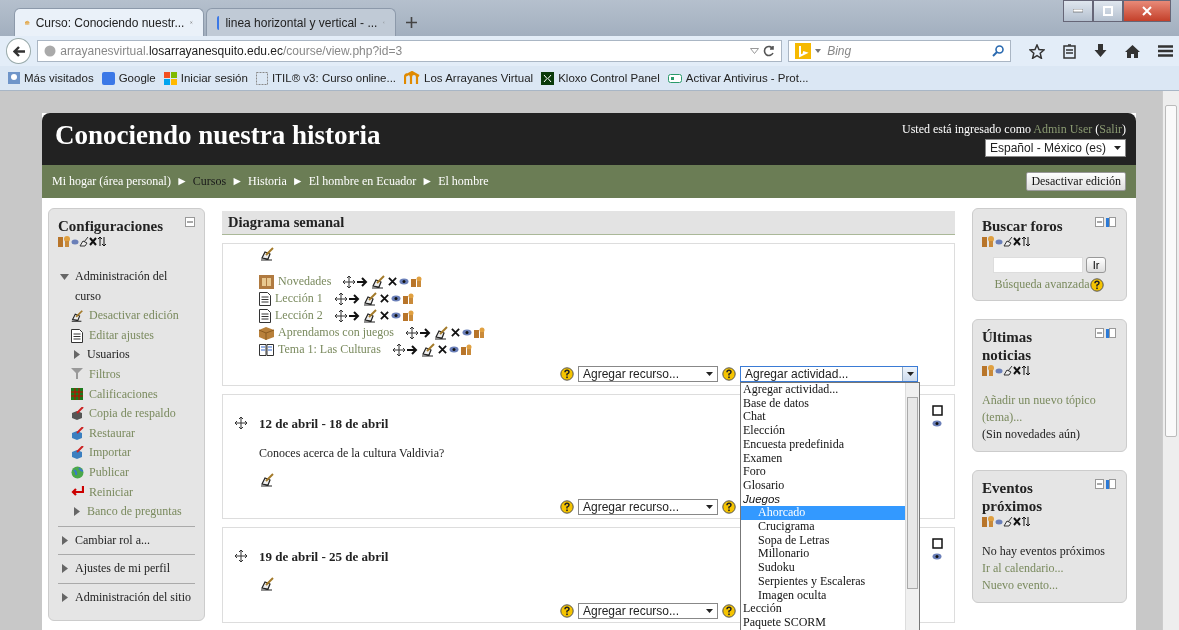  I want to click on star-icon, so click(1037, 51).